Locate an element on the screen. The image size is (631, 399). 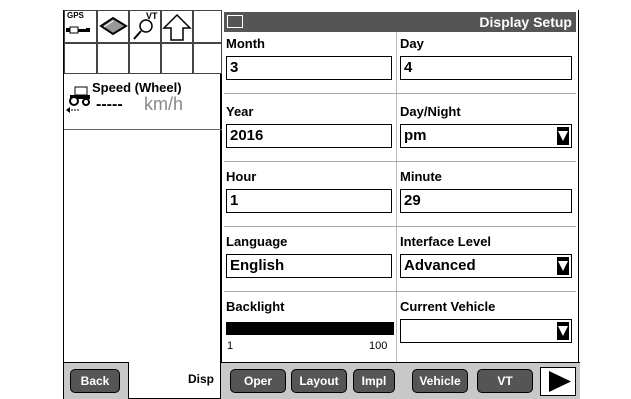
tab-oper: Oper is located at coordinates (258, 381).